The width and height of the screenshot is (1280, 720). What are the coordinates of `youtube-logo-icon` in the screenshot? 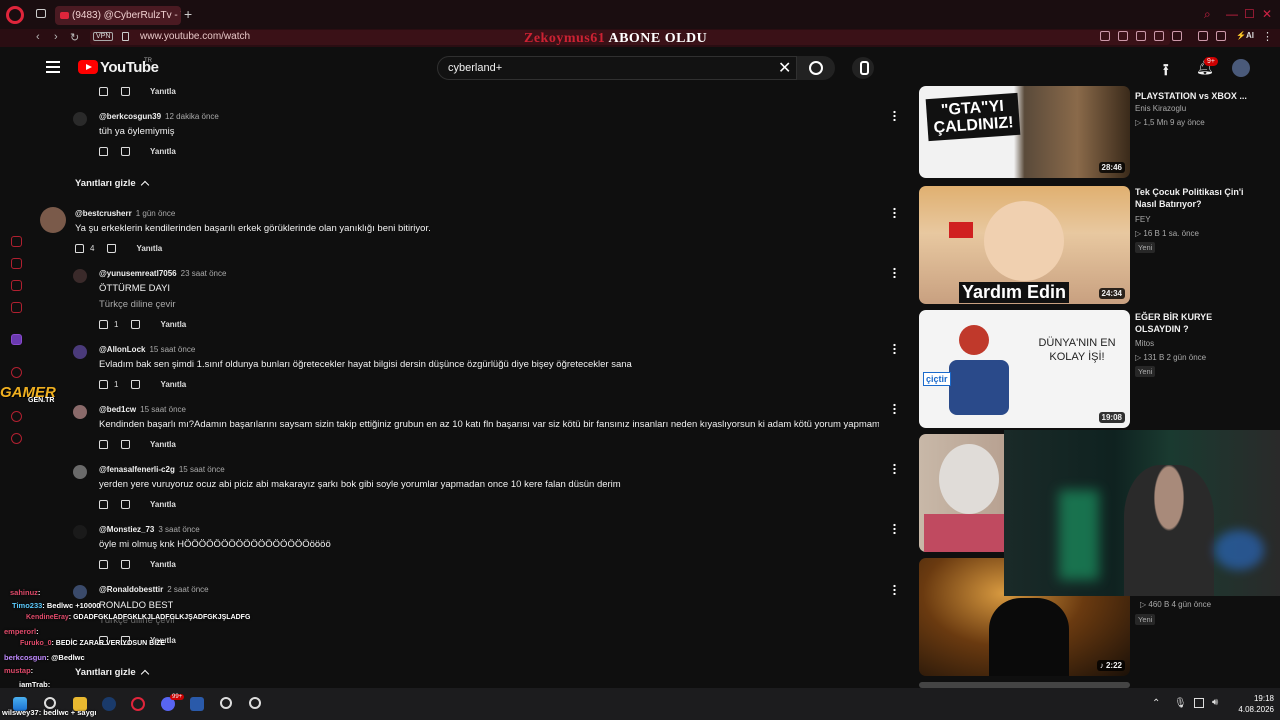 It's located at (88, 67).